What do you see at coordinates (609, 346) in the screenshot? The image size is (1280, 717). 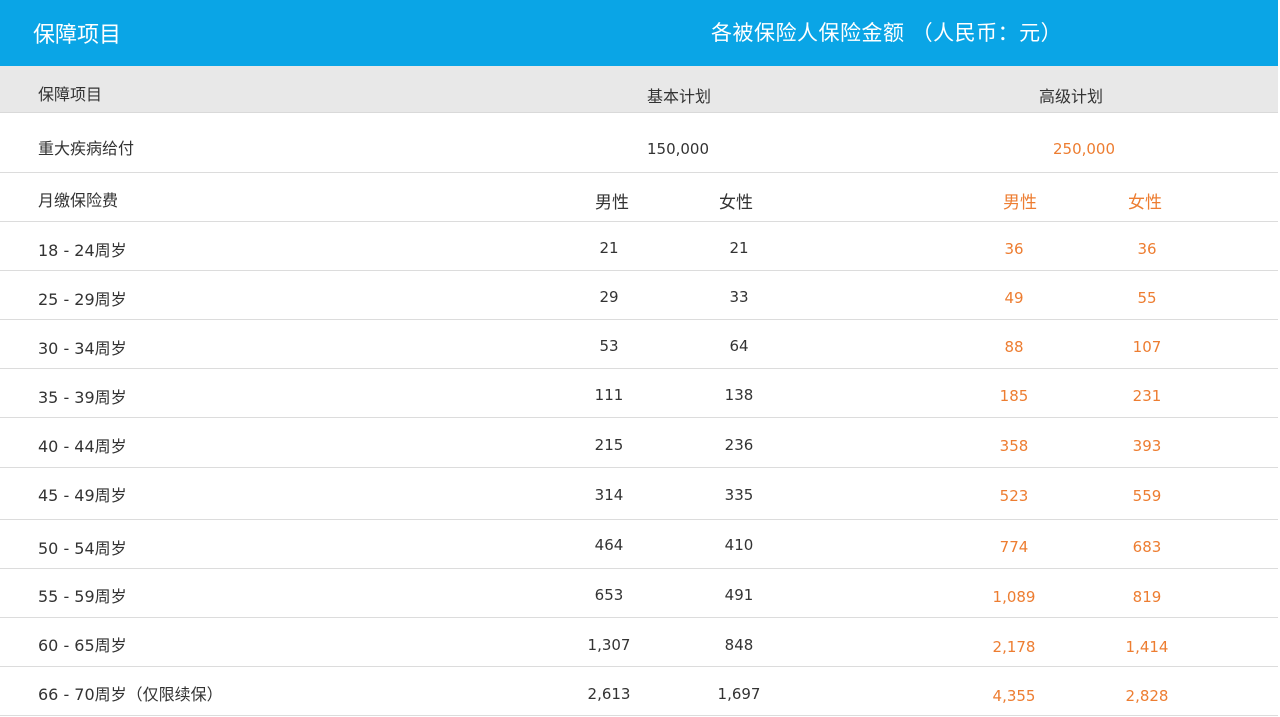 I see `basic-male-premium: 53` at bounding box center [609, 346].